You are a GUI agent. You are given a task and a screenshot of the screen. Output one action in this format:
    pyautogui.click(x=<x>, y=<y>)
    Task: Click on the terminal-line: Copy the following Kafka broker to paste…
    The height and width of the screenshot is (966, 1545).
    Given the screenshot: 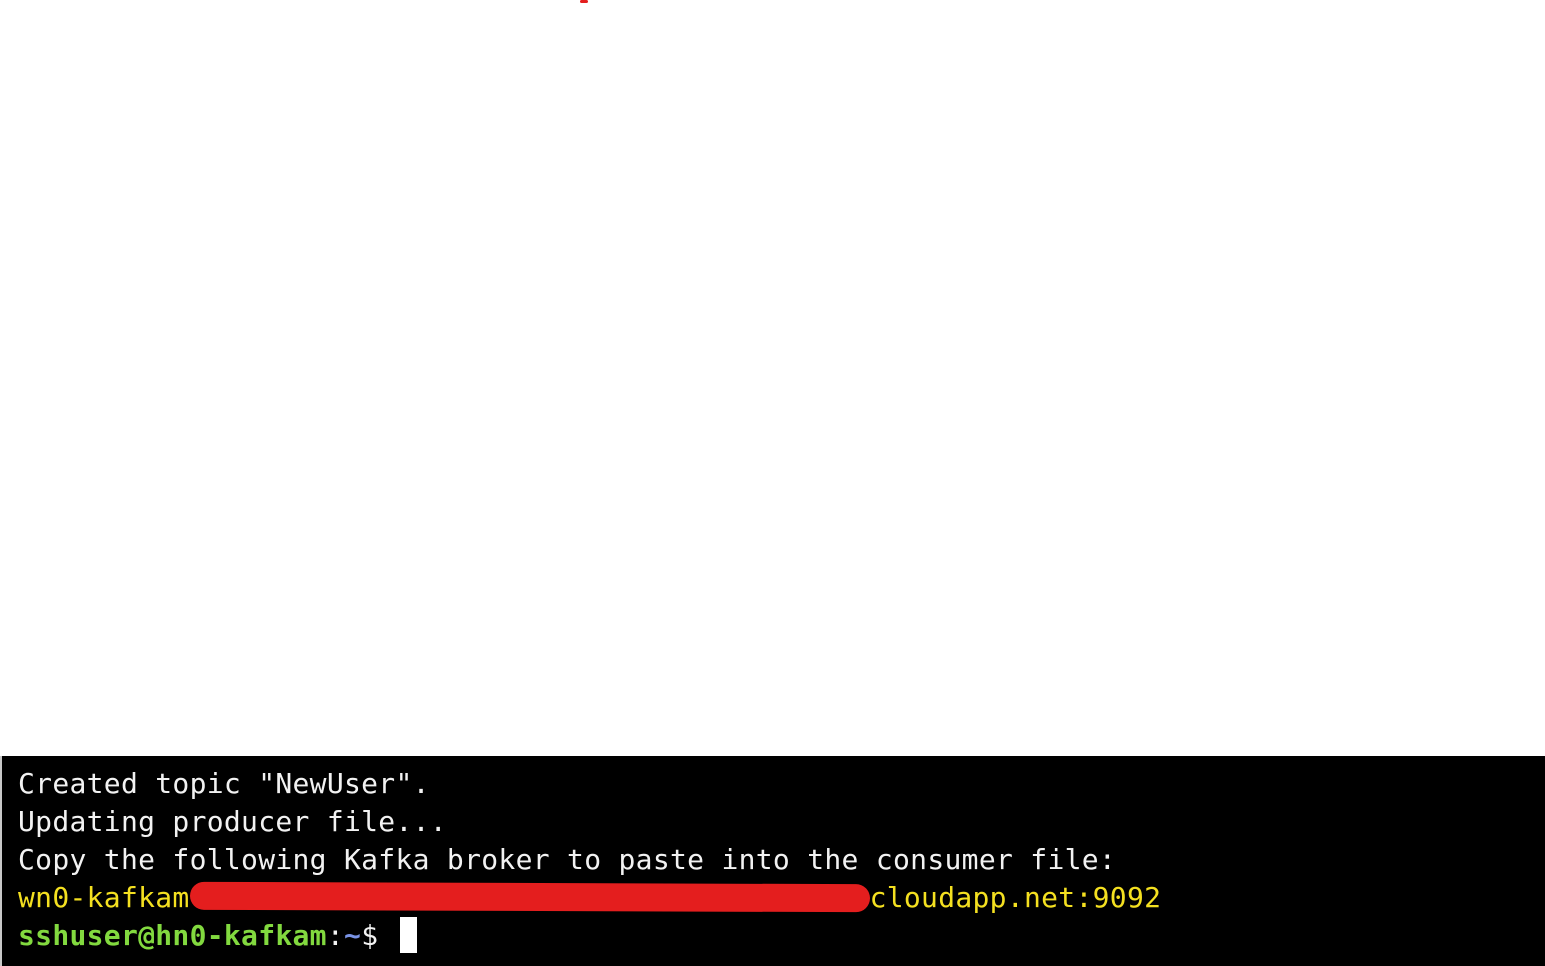 What is the action you would take?
    pyautogui.click(x=567, y=859)
    